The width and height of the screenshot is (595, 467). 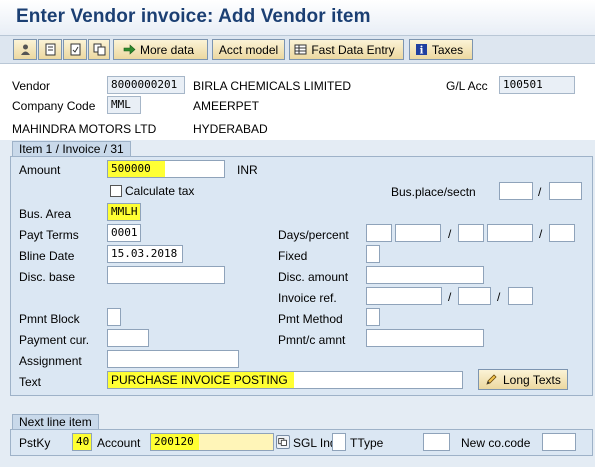 I want to click on new-co-code-label: New co.code, so click(x=496, y=443).